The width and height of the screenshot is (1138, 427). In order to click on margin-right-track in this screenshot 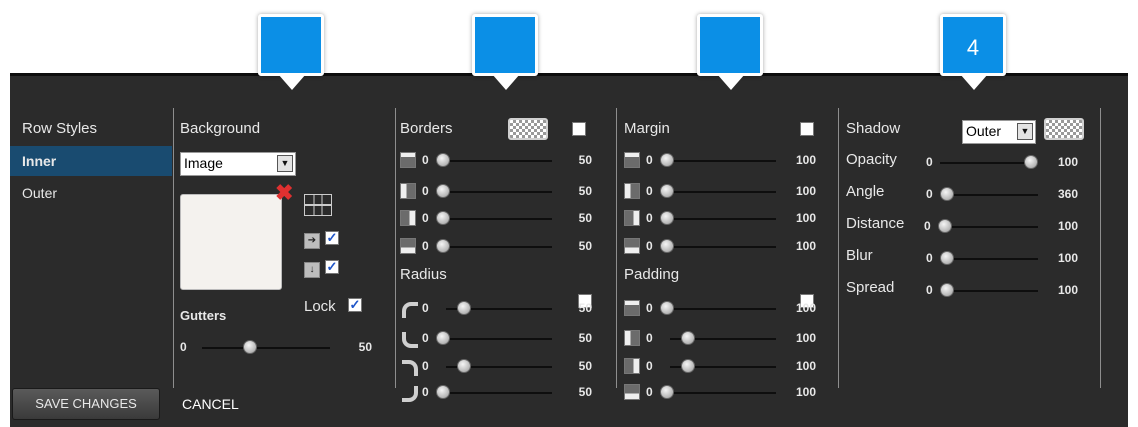, I will do `click(718, 219)`.